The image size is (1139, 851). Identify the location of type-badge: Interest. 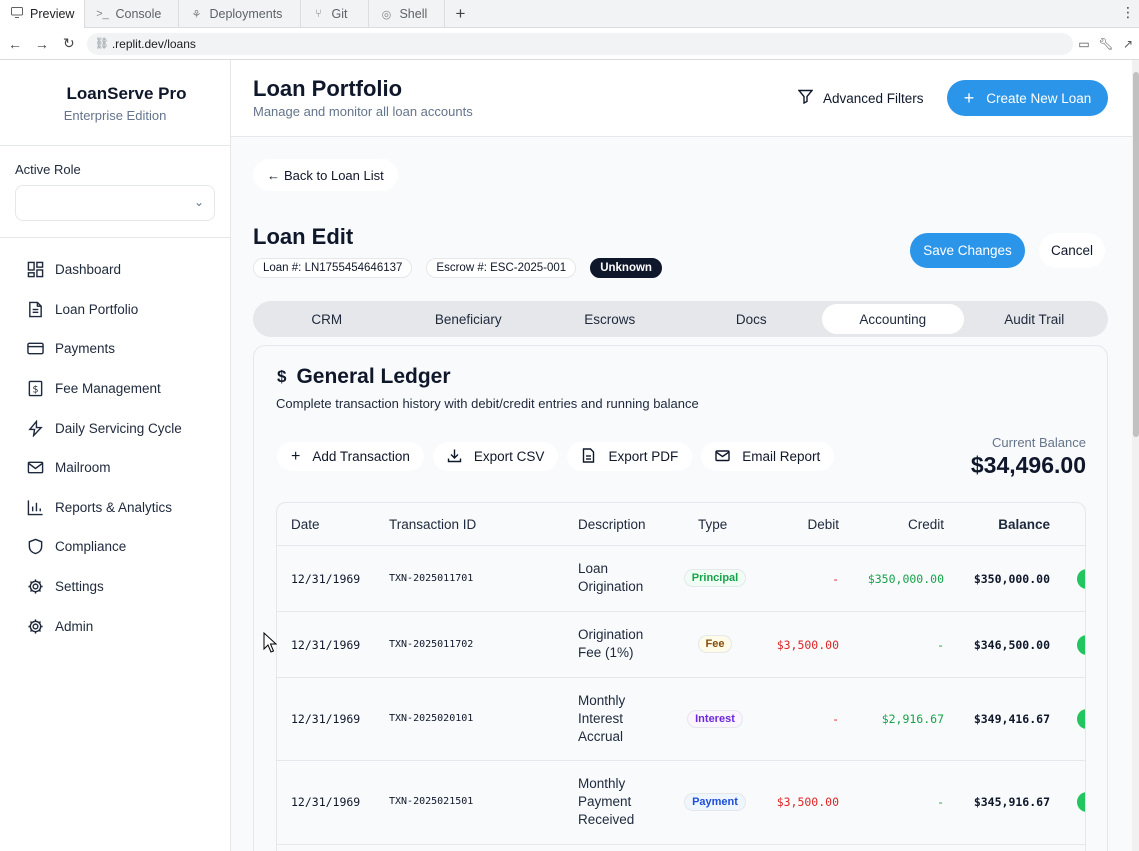
(715, 719).